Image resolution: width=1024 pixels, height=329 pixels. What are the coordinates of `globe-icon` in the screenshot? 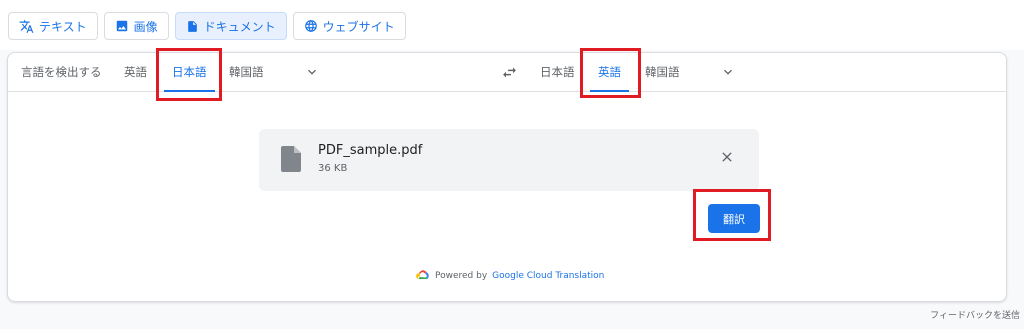 It's located at (311, 26).